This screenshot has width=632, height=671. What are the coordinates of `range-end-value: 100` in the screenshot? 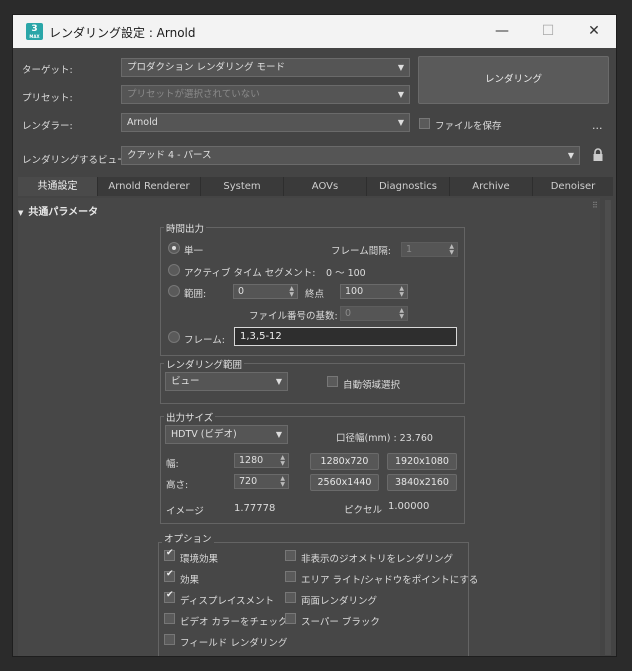 It's located at (354, 291).